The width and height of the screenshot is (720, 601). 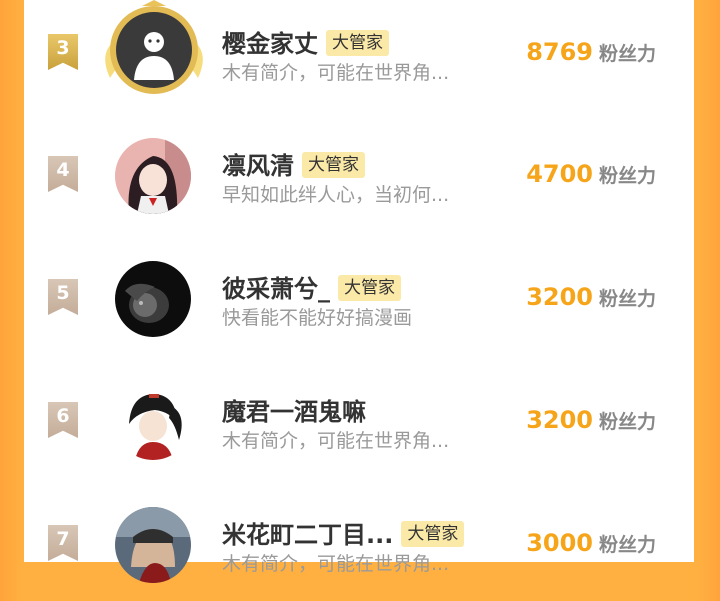 I want to click on fans-count: 8769, so click(x=559, y=52).